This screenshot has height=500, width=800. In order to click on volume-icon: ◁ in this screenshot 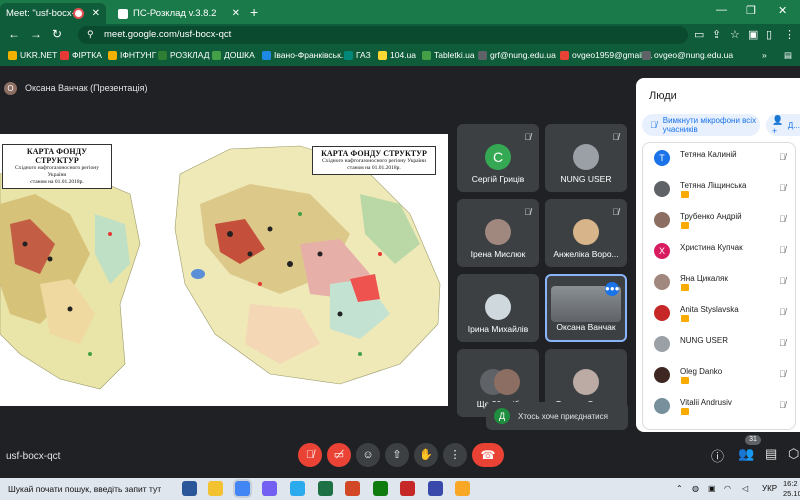, I will do `click(745, 488)`.